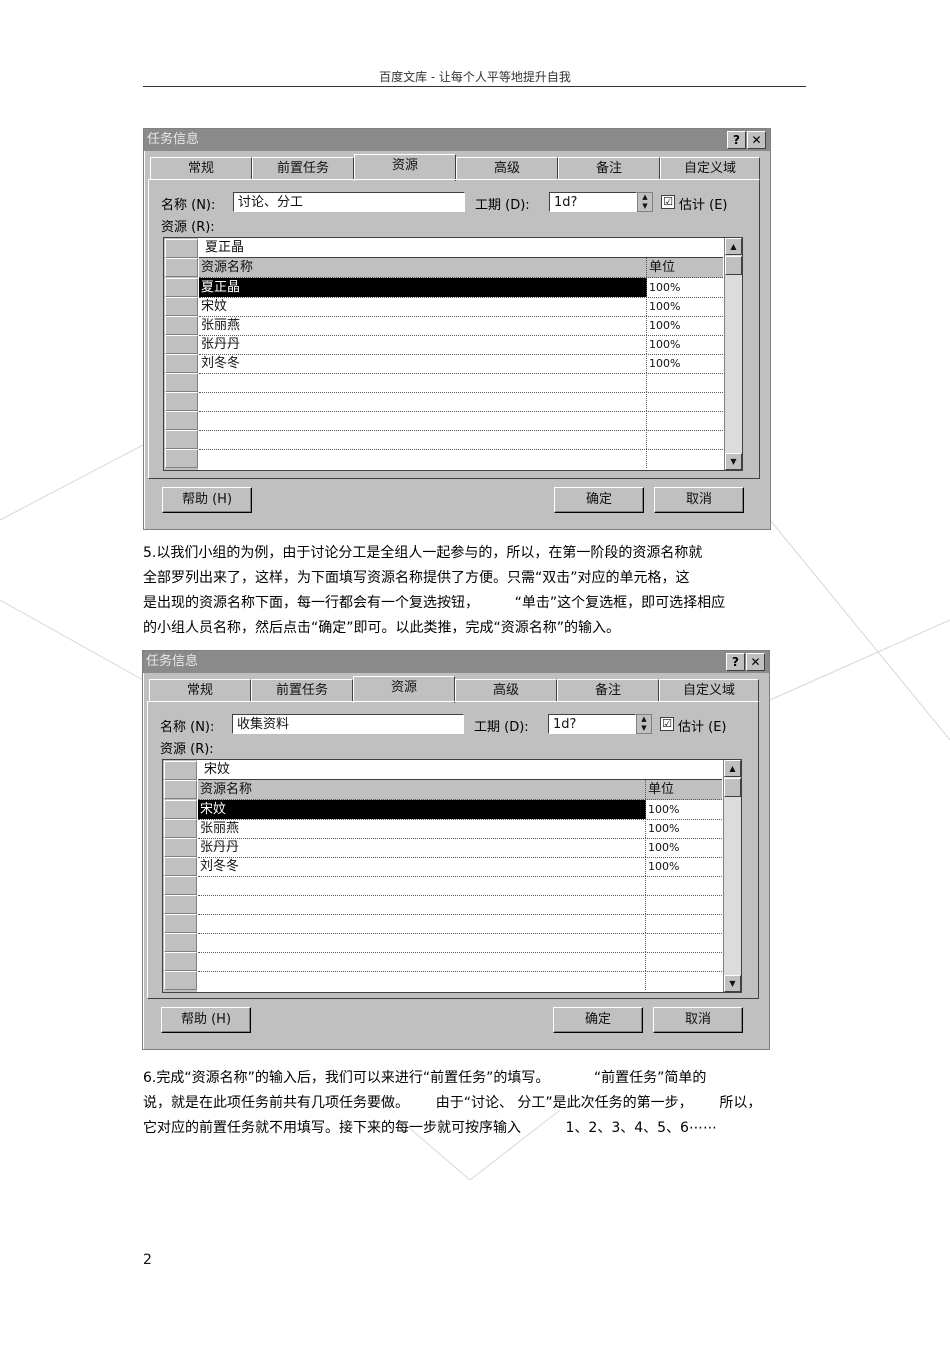 This screenshot has width=950, height=1345. I want to click on name-field: 收集资料, so click(348, 724).